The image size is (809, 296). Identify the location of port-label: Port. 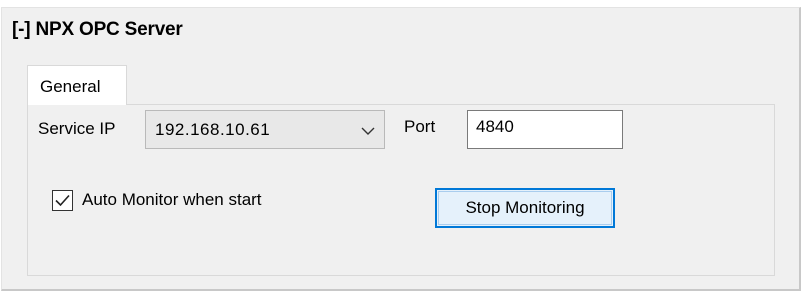
(420, 126).